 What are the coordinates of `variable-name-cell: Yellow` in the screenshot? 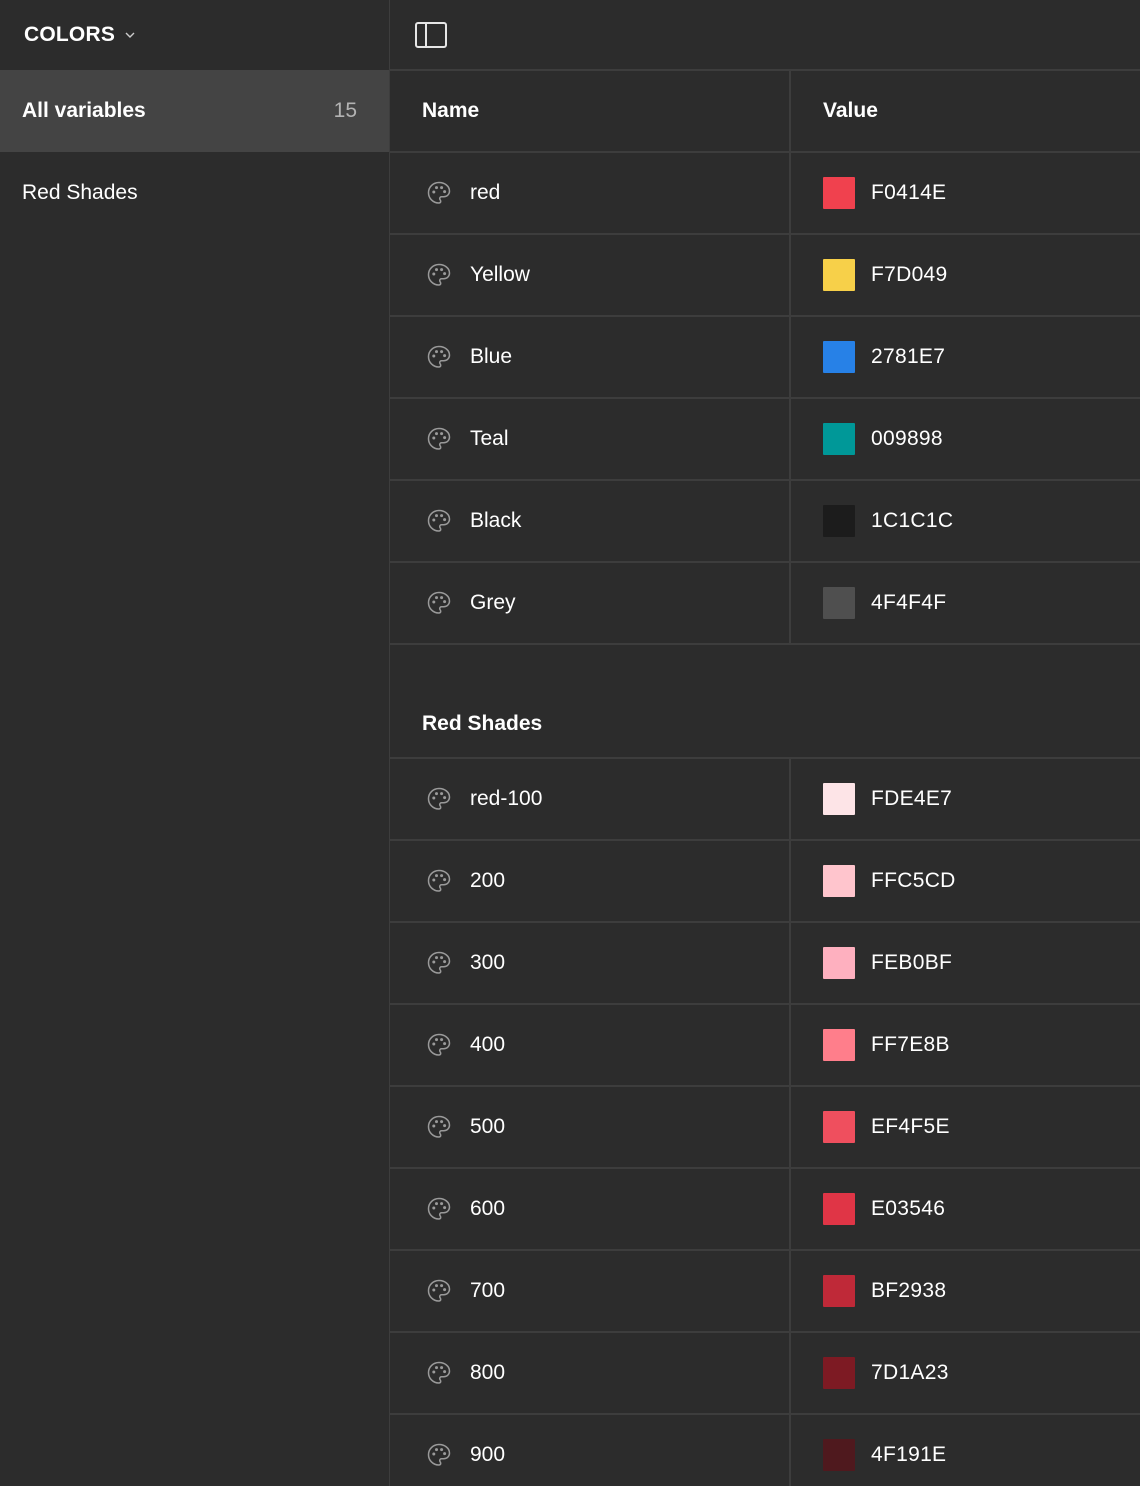 It's located at (590, 275).